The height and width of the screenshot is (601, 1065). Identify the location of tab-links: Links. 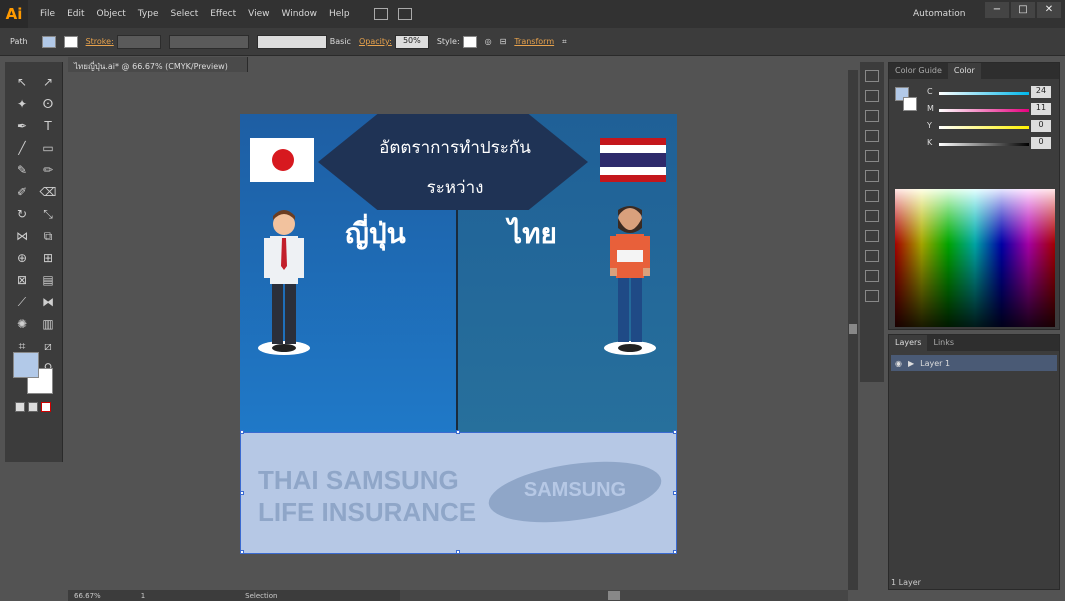
(943, 343).